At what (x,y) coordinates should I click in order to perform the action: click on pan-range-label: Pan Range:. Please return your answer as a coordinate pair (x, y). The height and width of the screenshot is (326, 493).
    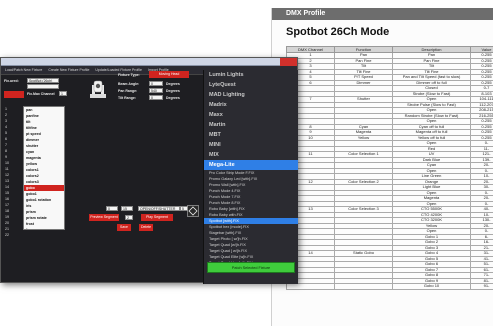
    Looking at the image, I should click on (128, 91).